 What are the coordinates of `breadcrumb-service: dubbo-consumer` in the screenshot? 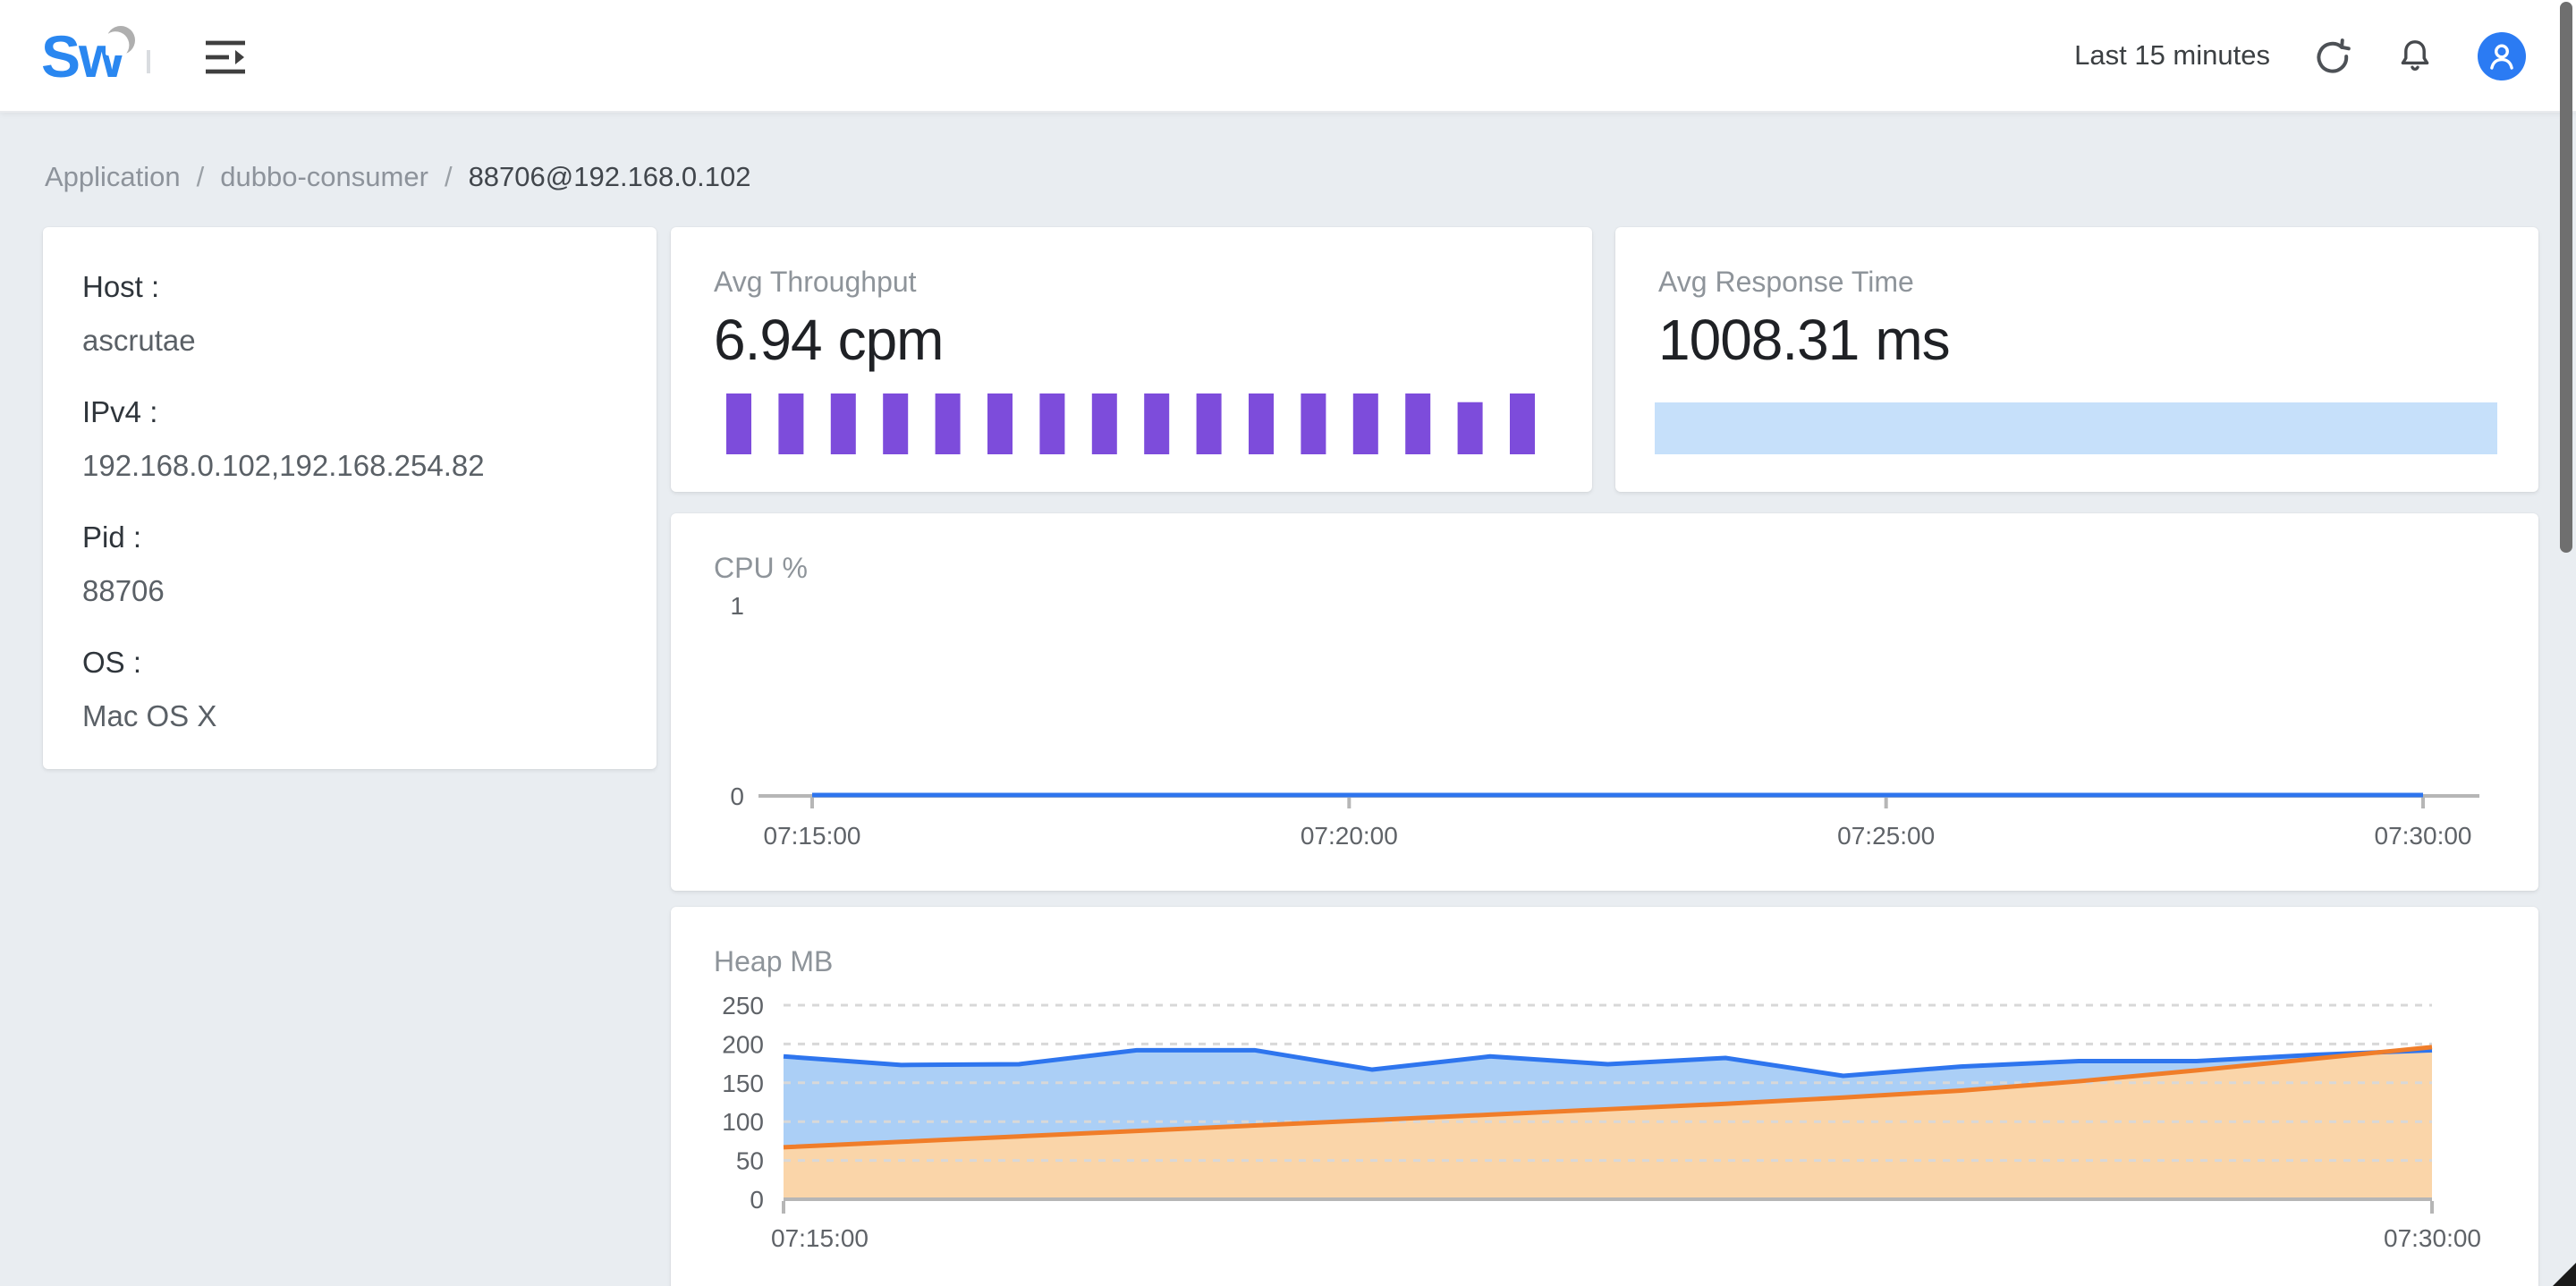 It's located at (324, 179).